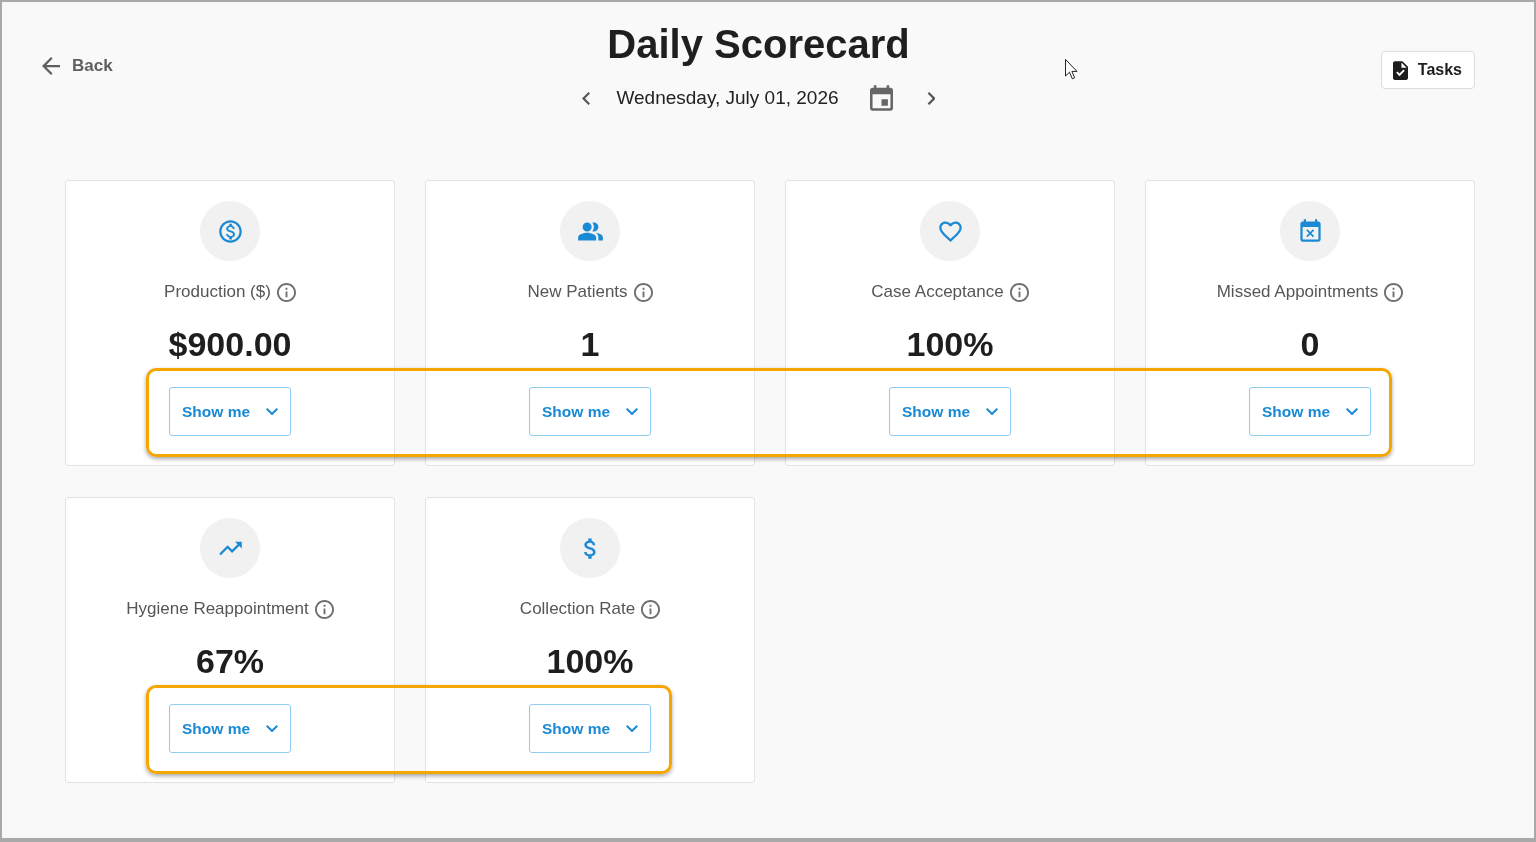  What do you see at coordinates (77, 66) in the screenshot?
I see `back-link: Back` at bounding box center [77, 66].